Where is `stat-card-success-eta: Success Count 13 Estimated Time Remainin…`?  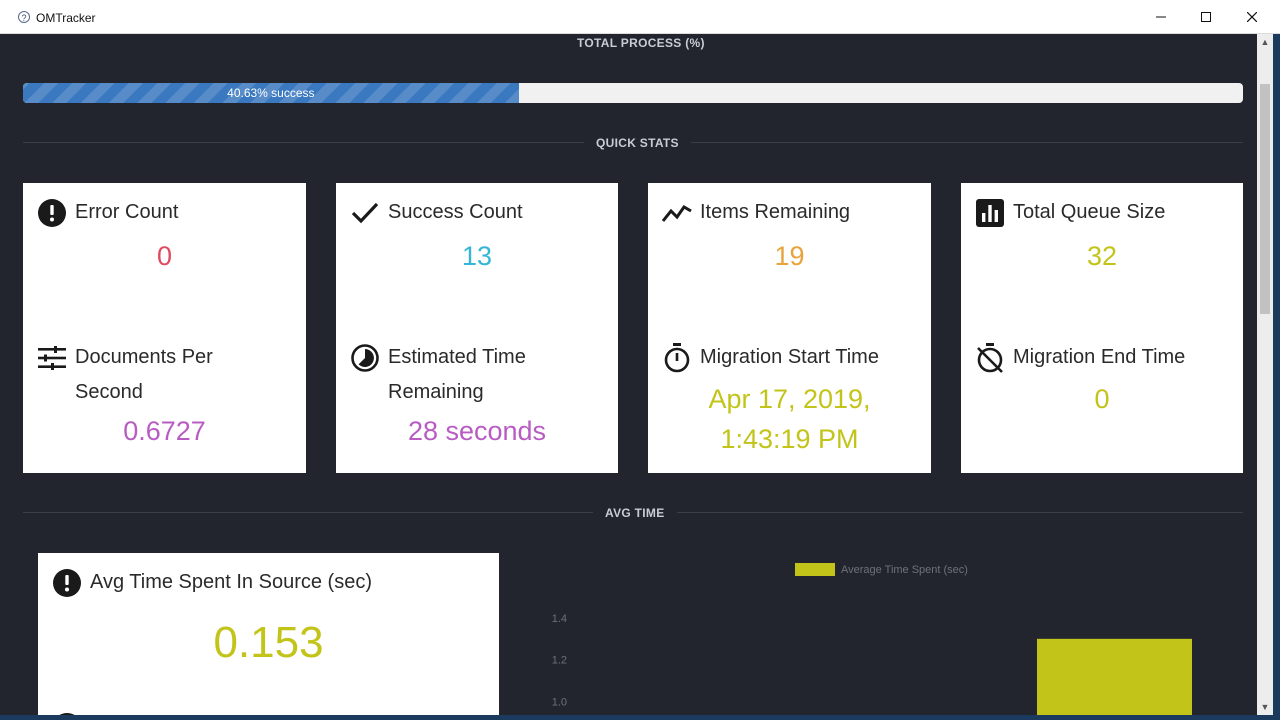 stat-card-success-eta: Success Count 13 Estimated Time Remainin… is located at coordinates (477, 328).